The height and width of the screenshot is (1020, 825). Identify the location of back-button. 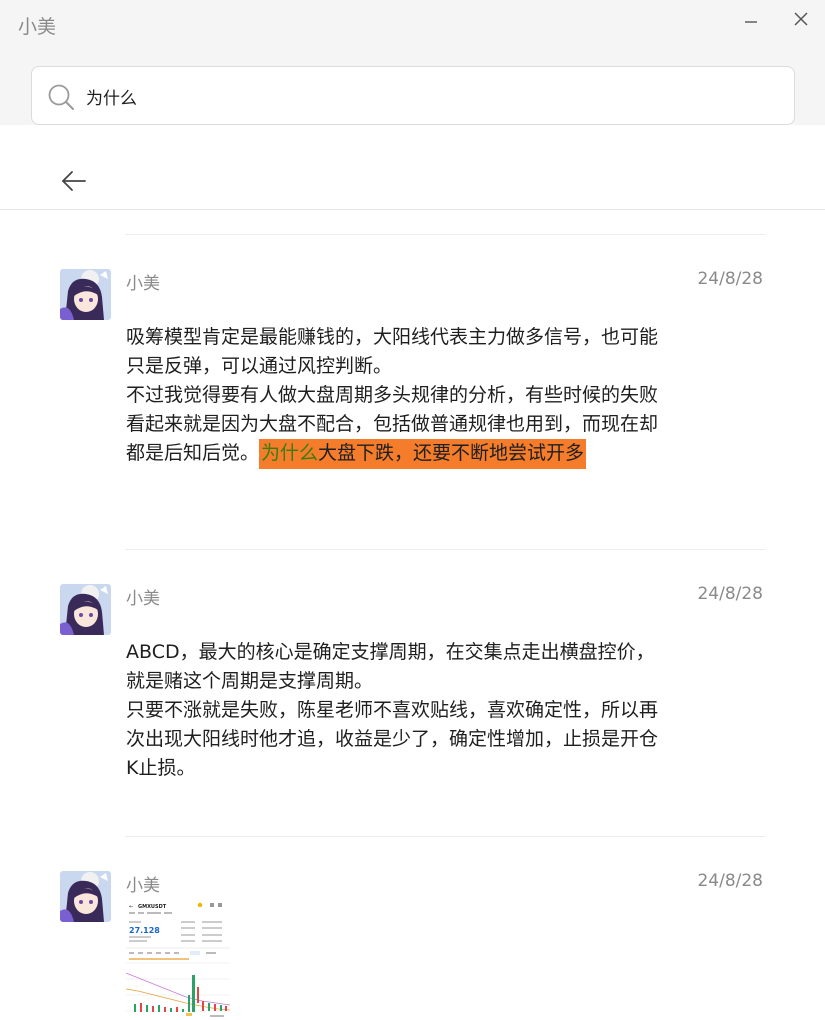
(74, 181).